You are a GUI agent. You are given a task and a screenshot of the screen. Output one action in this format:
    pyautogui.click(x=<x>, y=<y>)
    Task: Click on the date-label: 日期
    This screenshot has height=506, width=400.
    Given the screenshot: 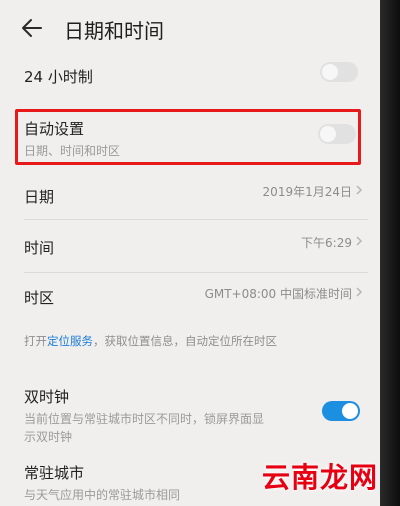 What is the action you would take?
    pyautogui.click(x=39, y=197)
    